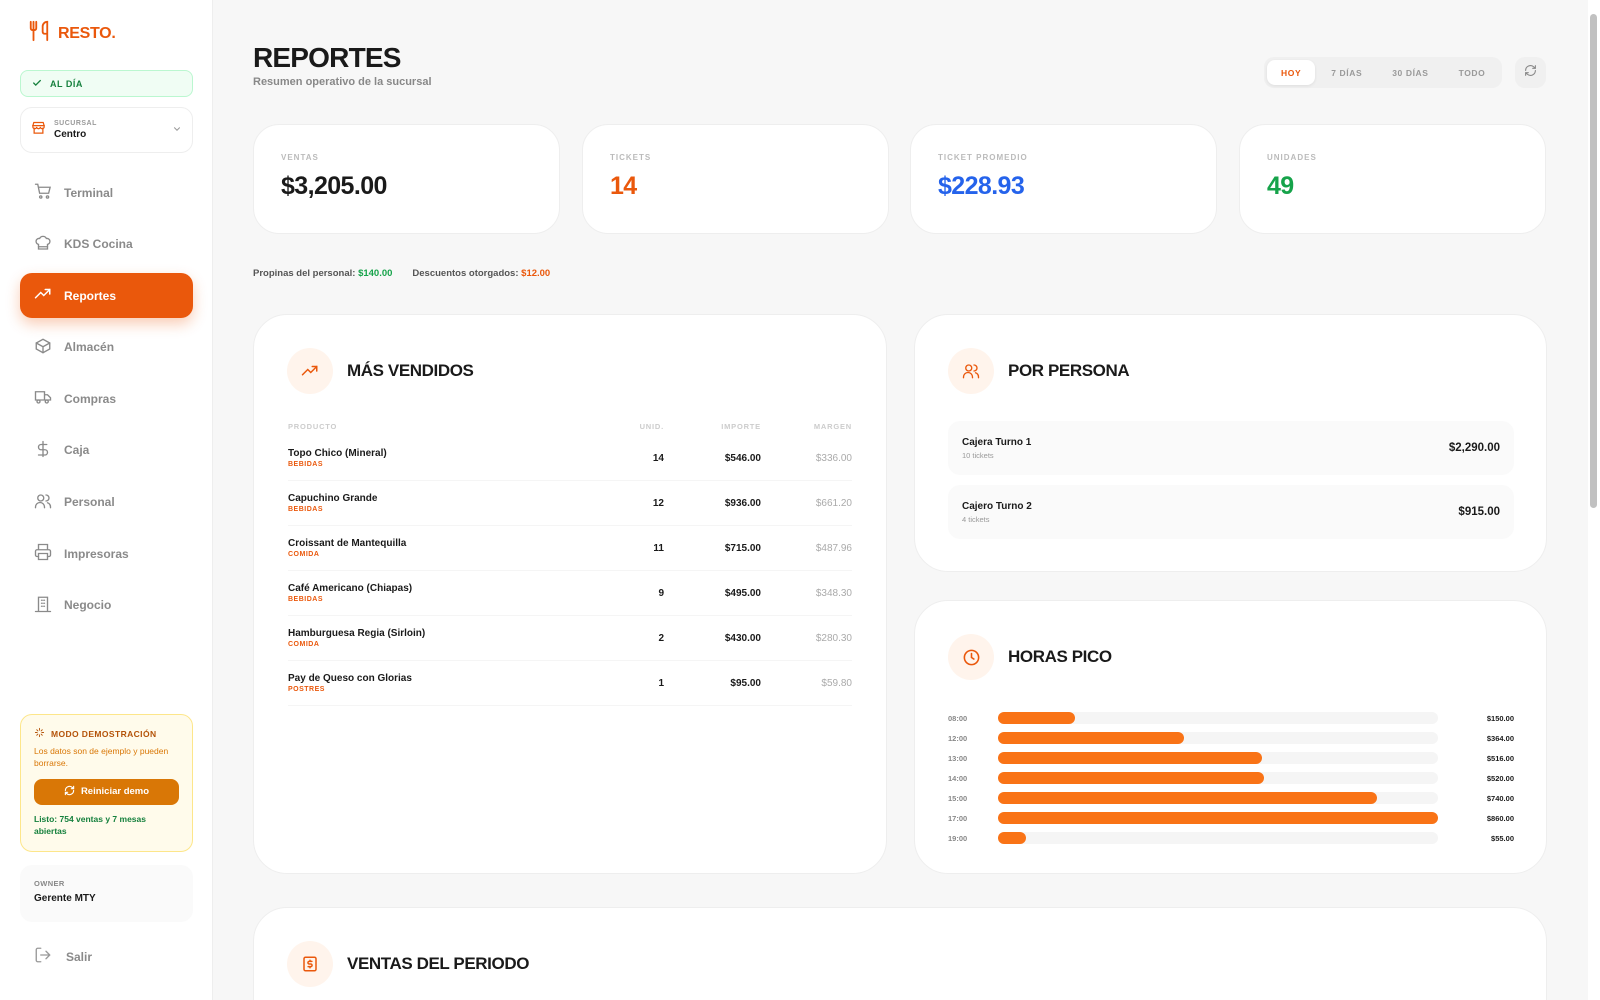  I want to click on peak-hour-value: $516.00, so click(1500, 758).